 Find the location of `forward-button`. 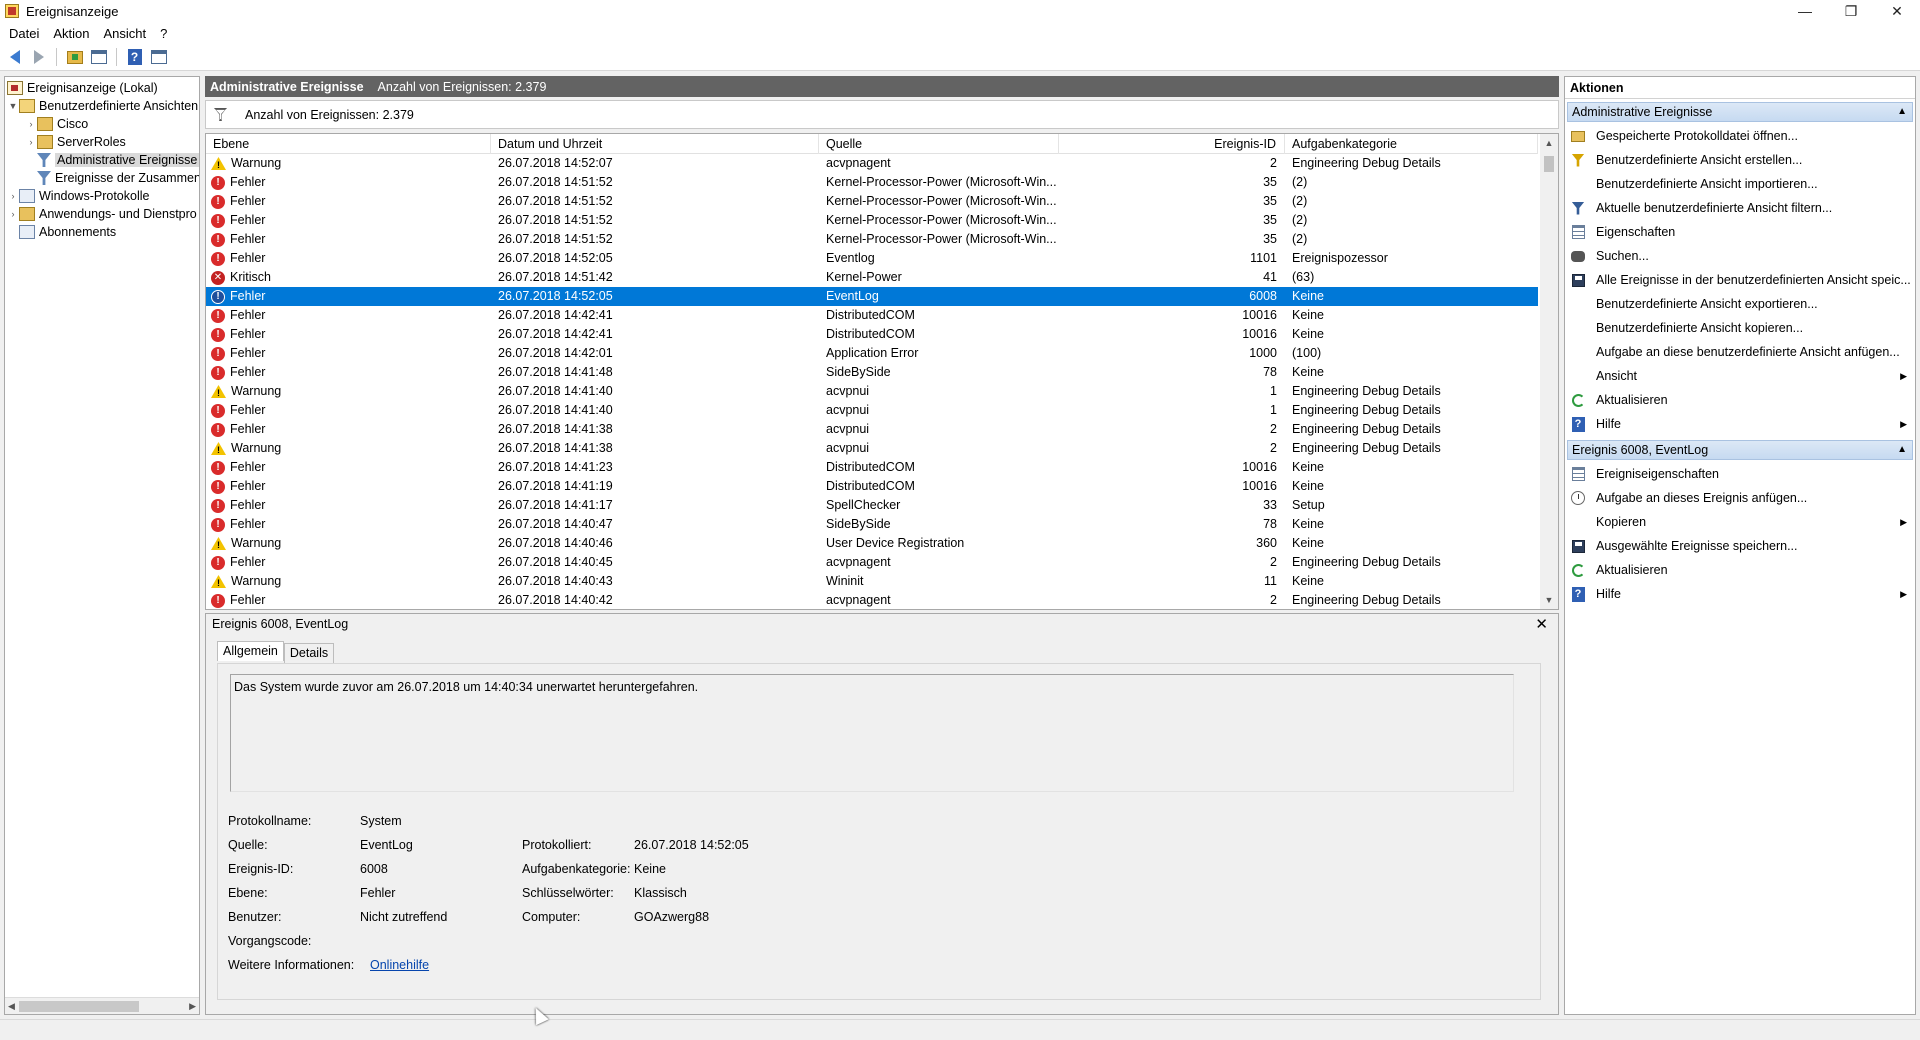

forward-button is located at coordinates (38, 57).